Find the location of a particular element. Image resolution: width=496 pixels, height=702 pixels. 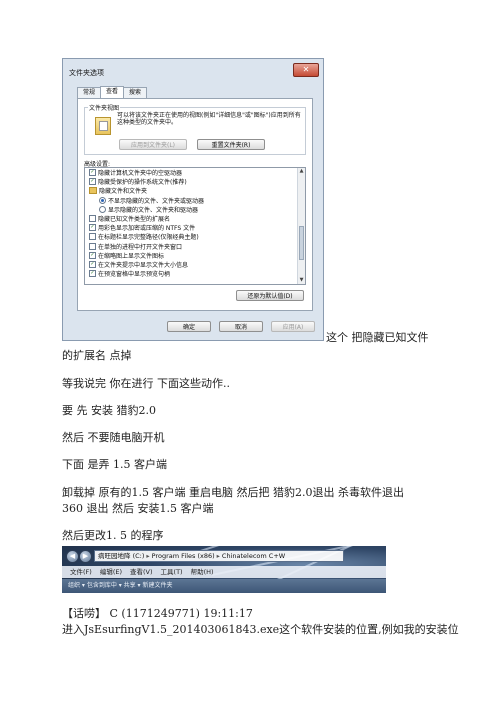

advanced-setting-item: 显示隐藏的文件、文件夹和驱动器 is located at coordinates (149, 210).